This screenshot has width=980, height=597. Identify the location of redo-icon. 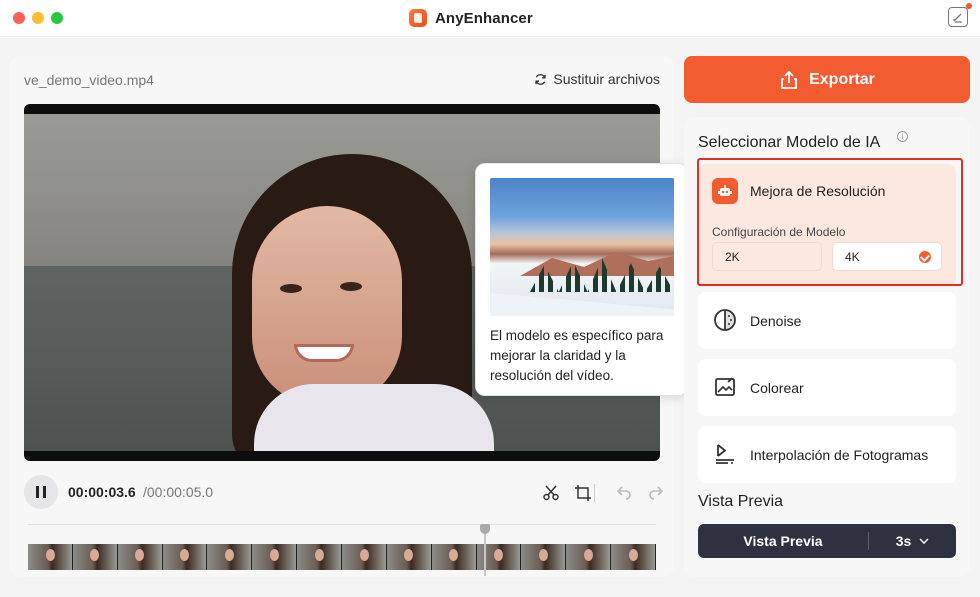
(656, 493).